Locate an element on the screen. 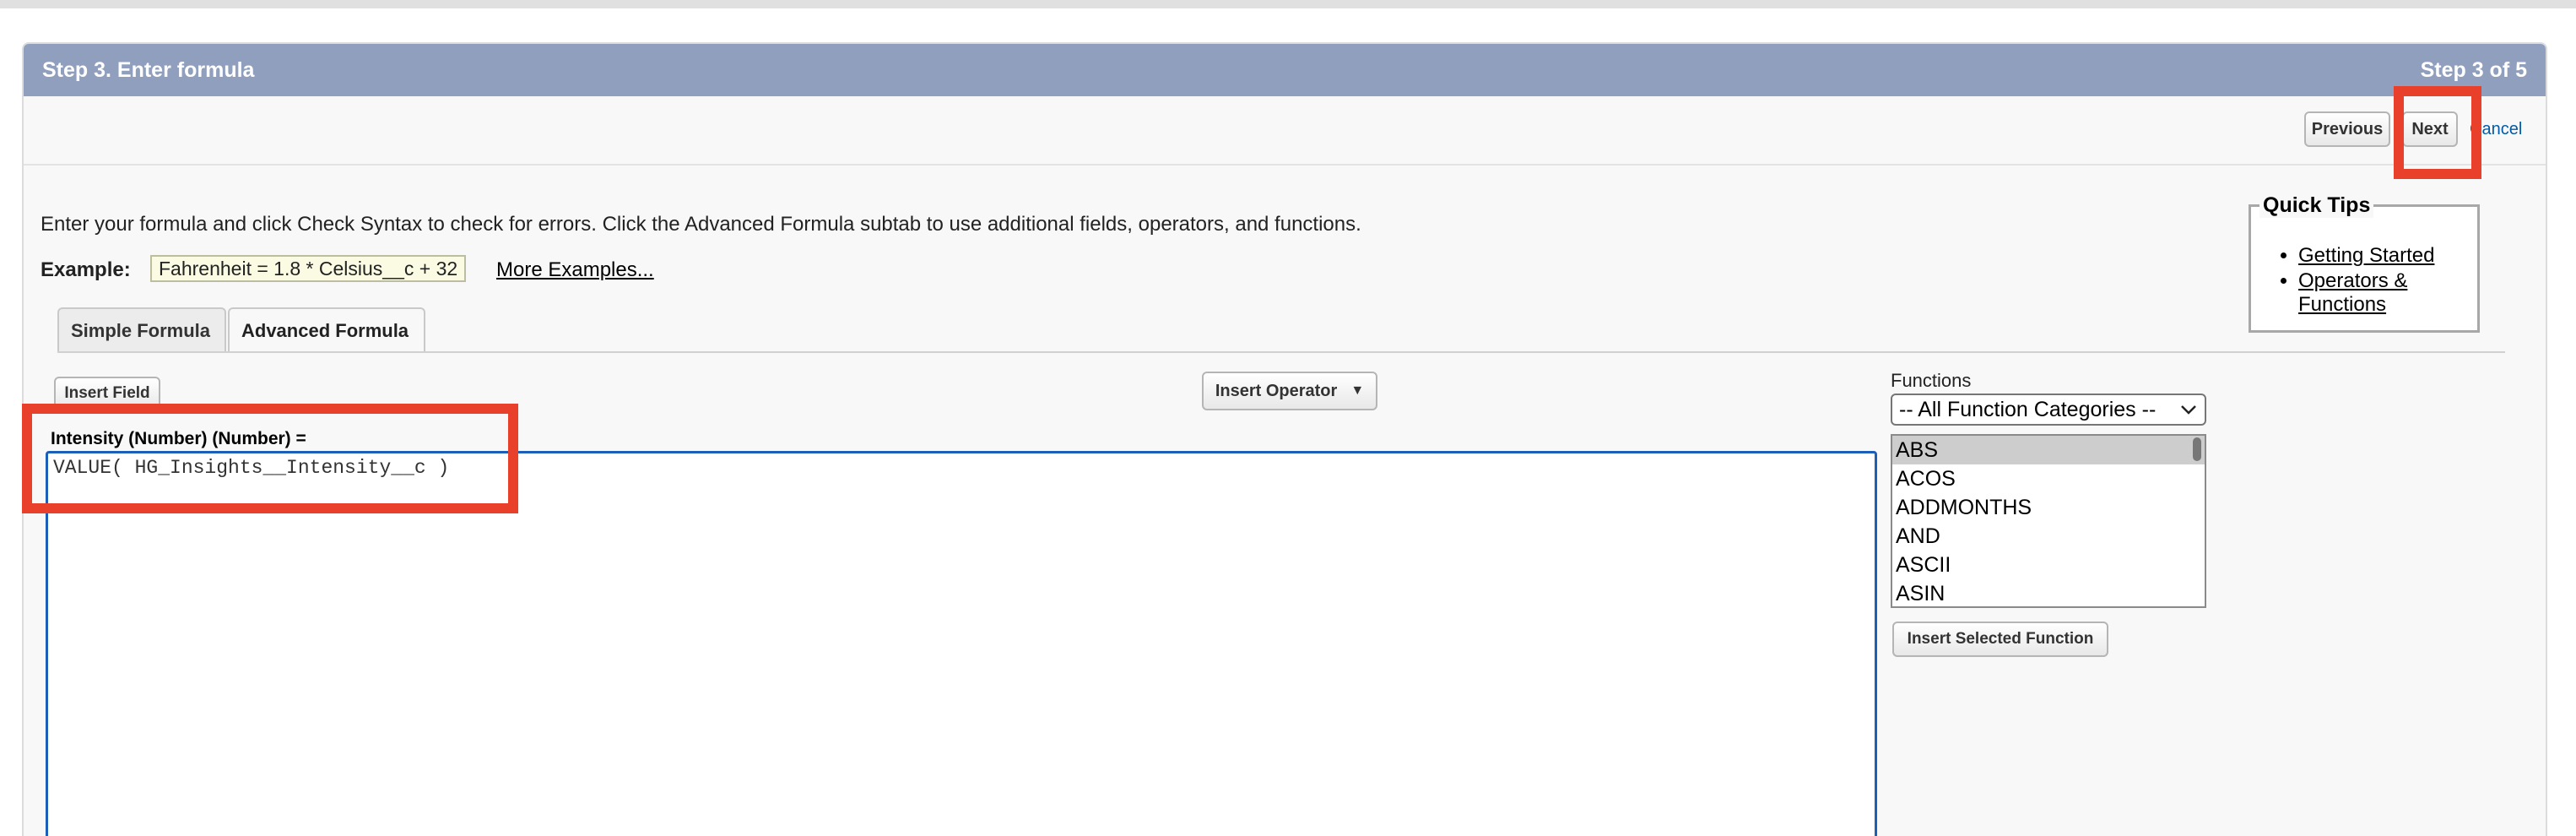 This screenshot has width=2576, height=836. function-option-asin: ASIN is located at coordinates (2048, 592).